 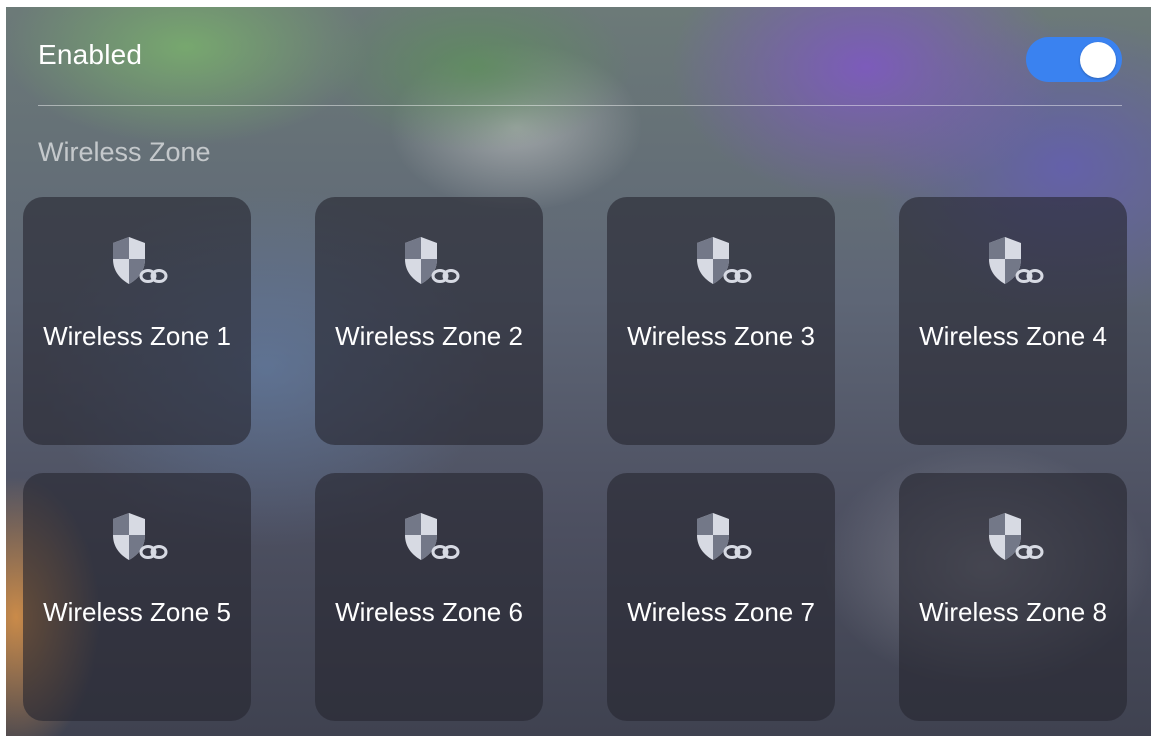 I want to click on zone-tile-6: Wireless Zone 6, so click(x=429, y=597).